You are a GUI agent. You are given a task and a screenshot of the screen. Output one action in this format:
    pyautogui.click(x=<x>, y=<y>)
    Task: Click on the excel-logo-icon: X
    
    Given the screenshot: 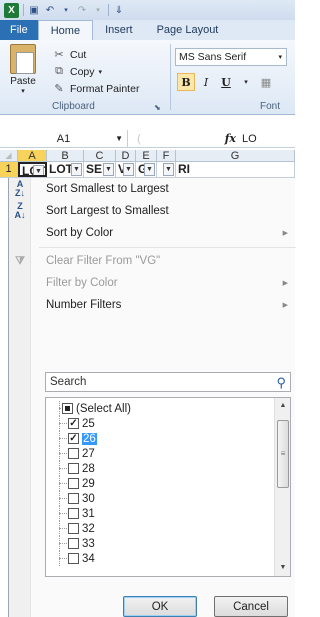 What is the action you would take?
    pyautogui.click(x=11, y=10)
    